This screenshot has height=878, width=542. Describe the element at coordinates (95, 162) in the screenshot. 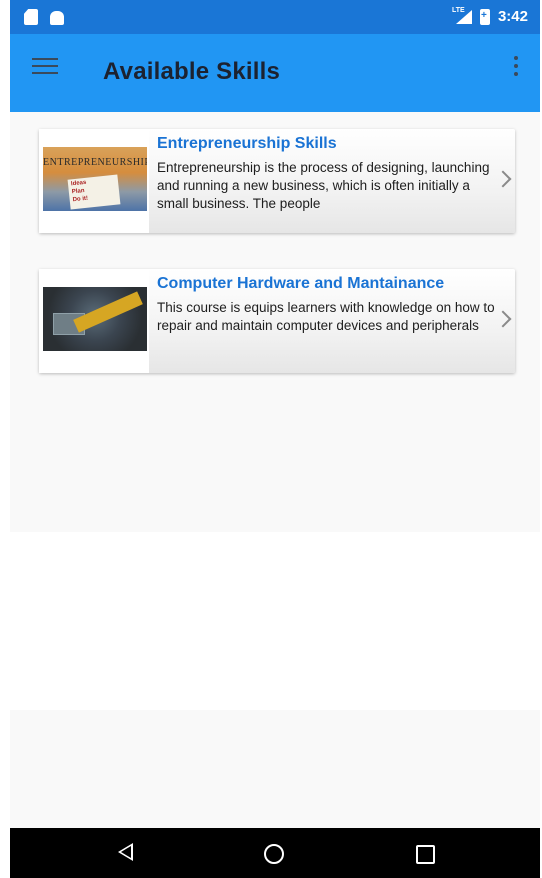

I see `thumbnail-heading: ENTREPRENEURSHIP` at that location.